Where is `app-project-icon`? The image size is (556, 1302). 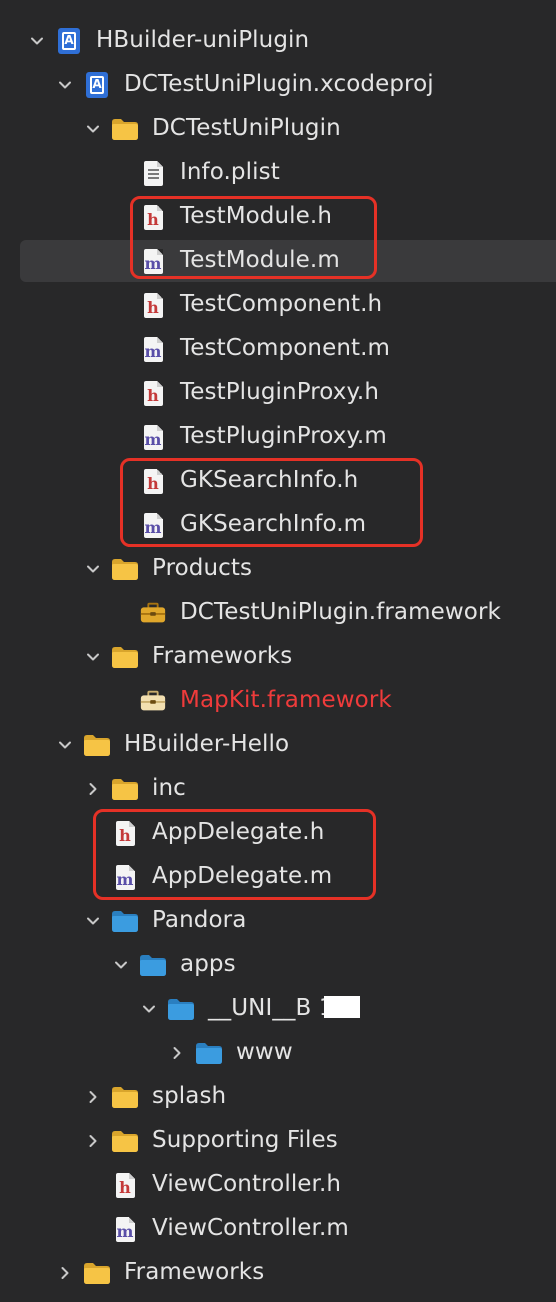 app-project-icon is located at coordinates (69, 41).